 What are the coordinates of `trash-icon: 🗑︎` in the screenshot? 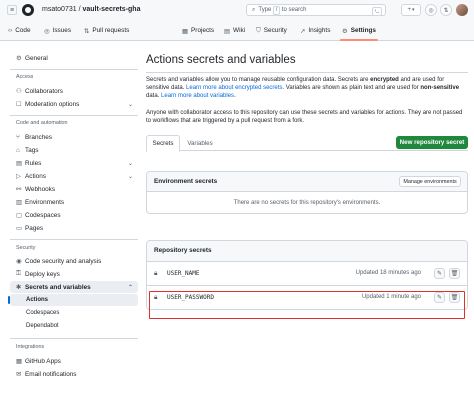 It's located at (454, 298).